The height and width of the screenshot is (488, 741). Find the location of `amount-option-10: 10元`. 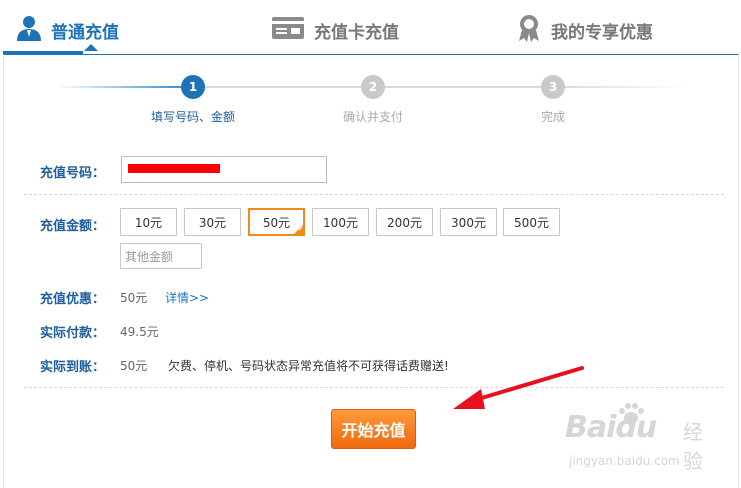

amount-option-10: 10元 is located at coordinates (148, 222).